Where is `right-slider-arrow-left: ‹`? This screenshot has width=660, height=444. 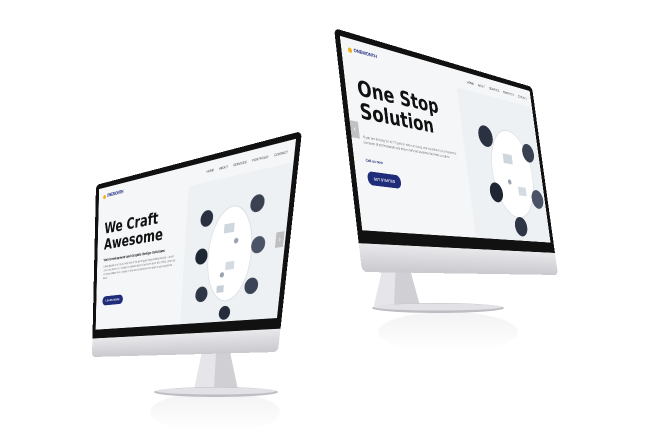
right-slider-arrow-left: ‹ is located at coordinates (355, 129).